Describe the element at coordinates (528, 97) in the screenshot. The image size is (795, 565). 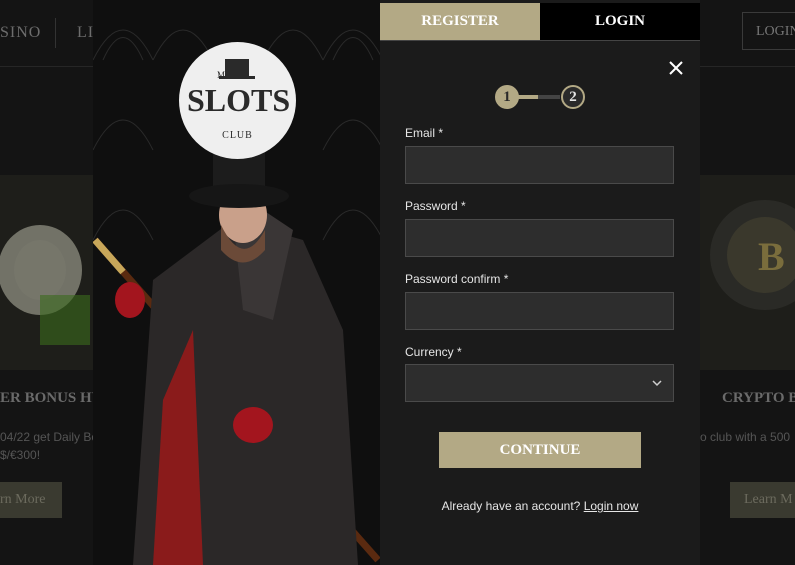
I see `step-progress-fill` at that location.